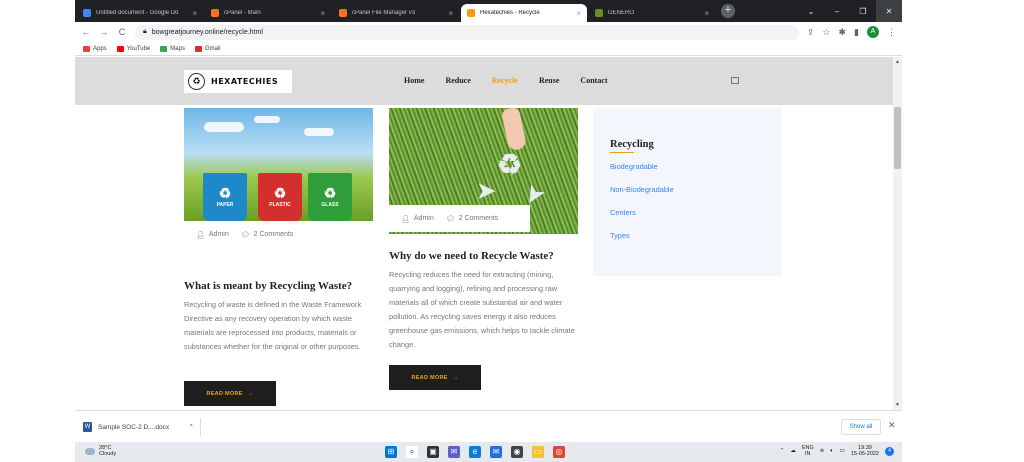 The width and height of the screenshot is (1024, 462). I want to click on bin-label: PLASTIC, so click(280, 205).